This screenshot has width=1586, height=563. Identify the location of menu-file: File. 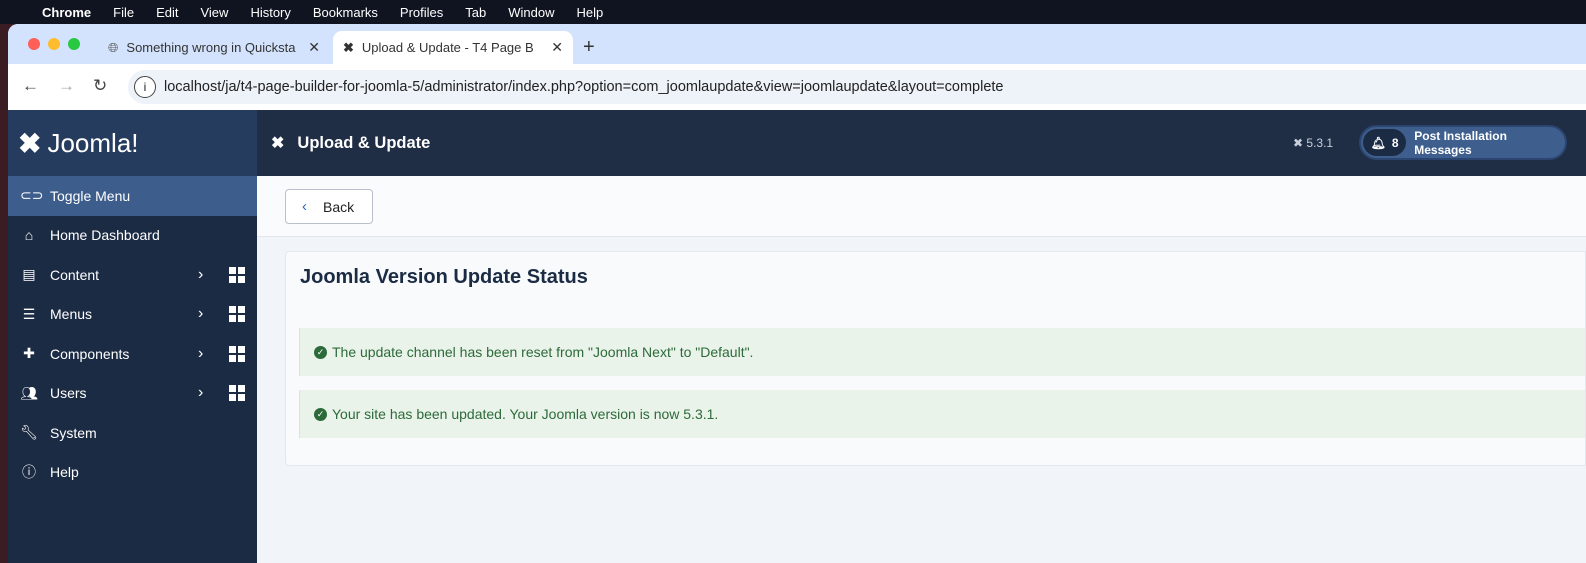
(123, 12).